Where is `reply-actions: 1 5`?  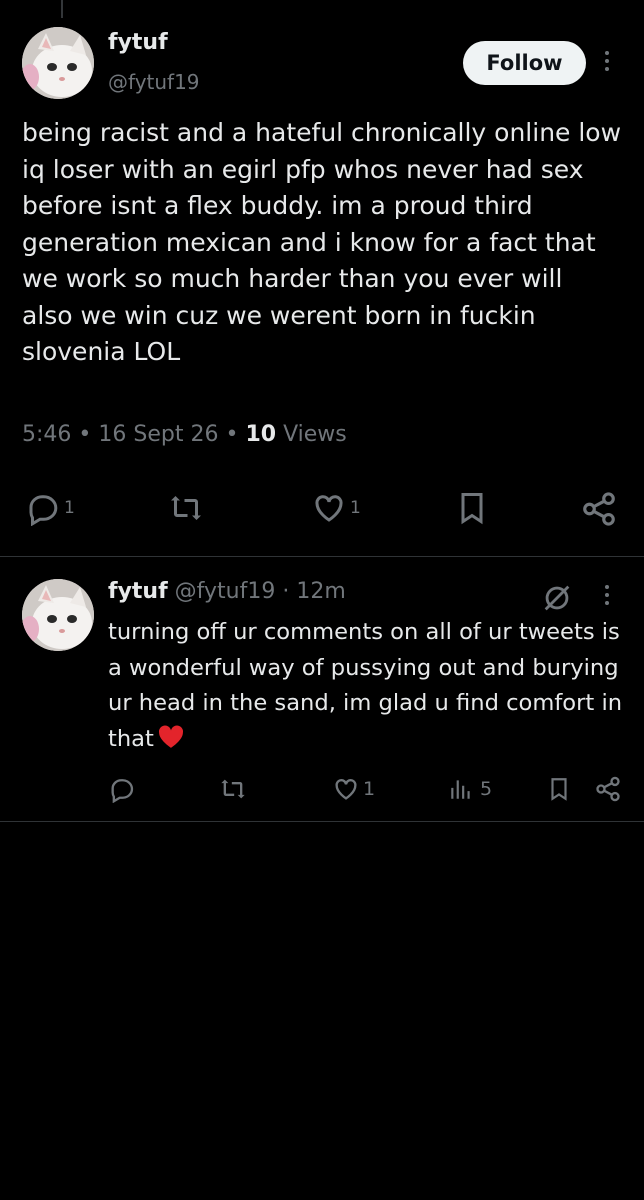 reply-actions: 1 5 is located at coordinates (322, 789).